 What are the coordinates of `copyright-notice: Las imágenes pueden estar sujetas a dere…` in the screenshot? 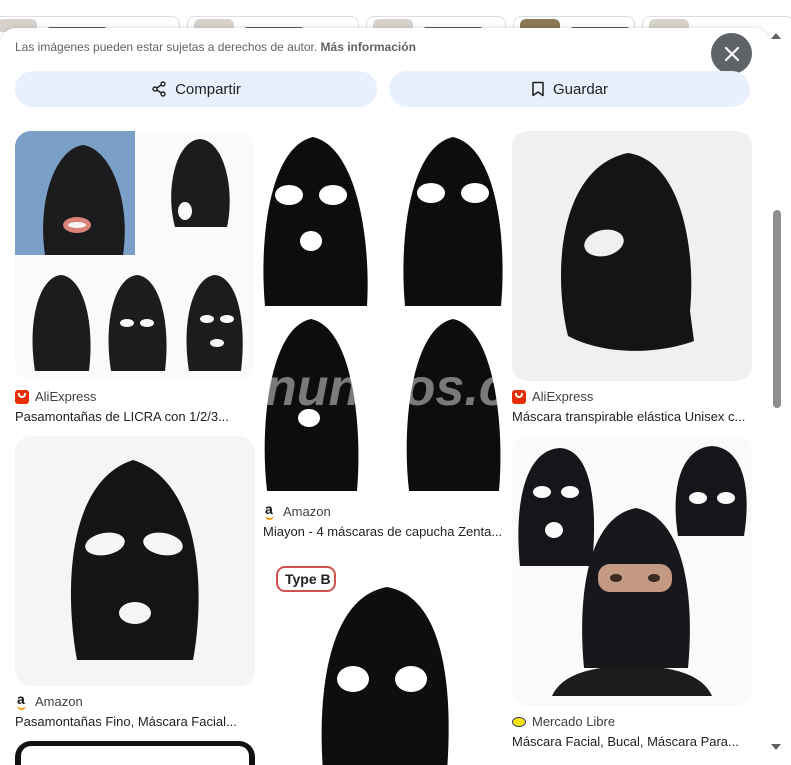 It's located at (215, 47).